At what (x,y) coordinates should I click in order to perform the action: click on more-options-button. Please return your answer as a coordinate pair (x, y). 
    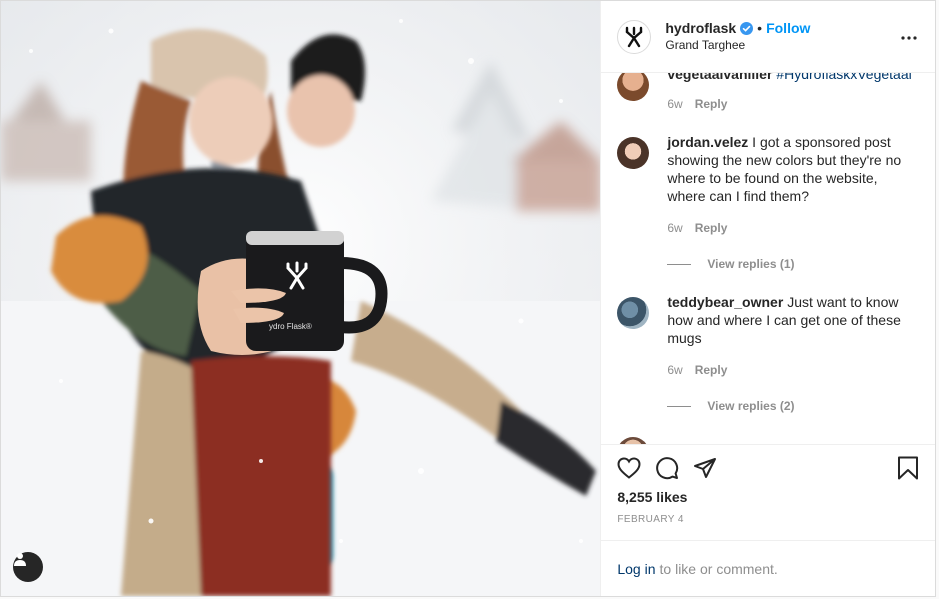
    Looking at the image, I should click on (909, 35).